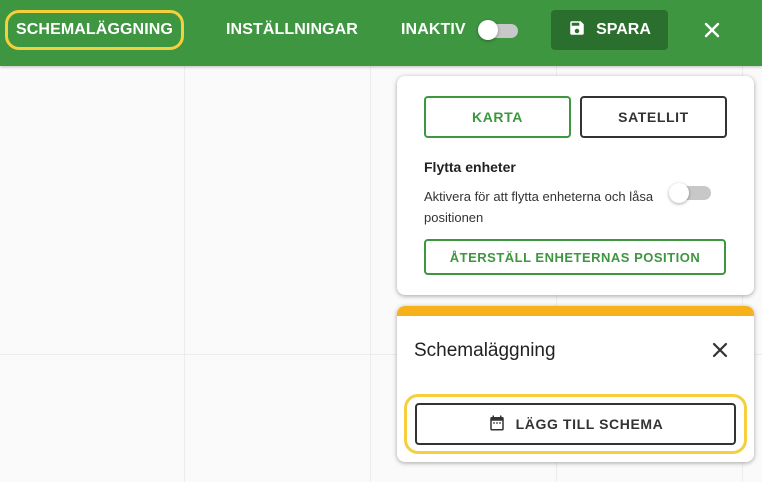 The height and width of the screenshot is (482, 762). Describe the element at coordinates (589, 424) in the screenshot. I see `add-schedule-label: LÄGG TILL SCHEMA` at that location.